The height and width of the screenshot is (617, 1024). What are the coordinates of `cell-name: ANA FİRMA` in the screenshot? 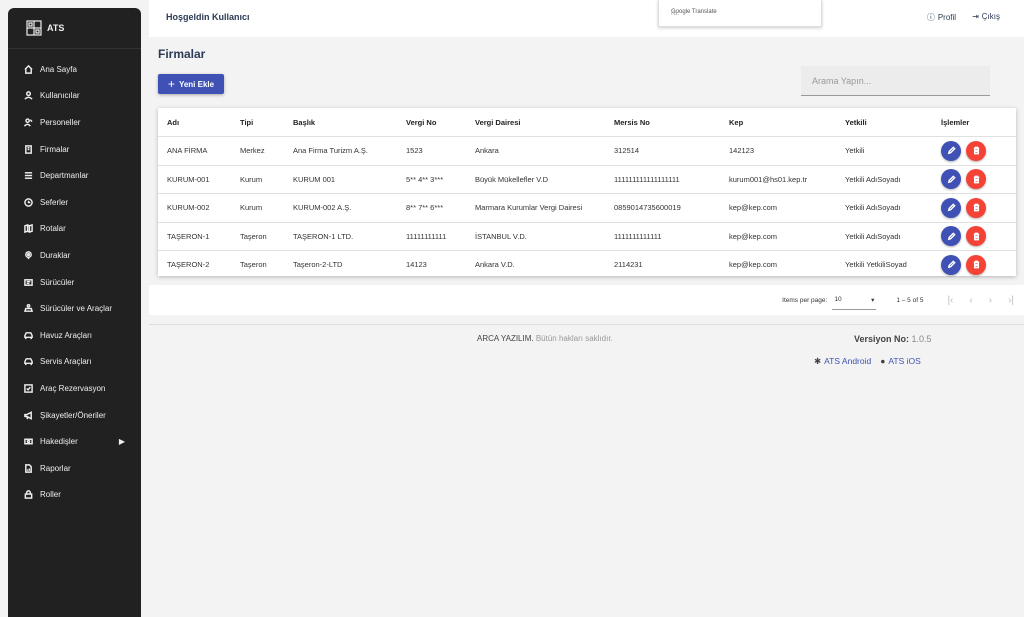 It's located at (194, 151).